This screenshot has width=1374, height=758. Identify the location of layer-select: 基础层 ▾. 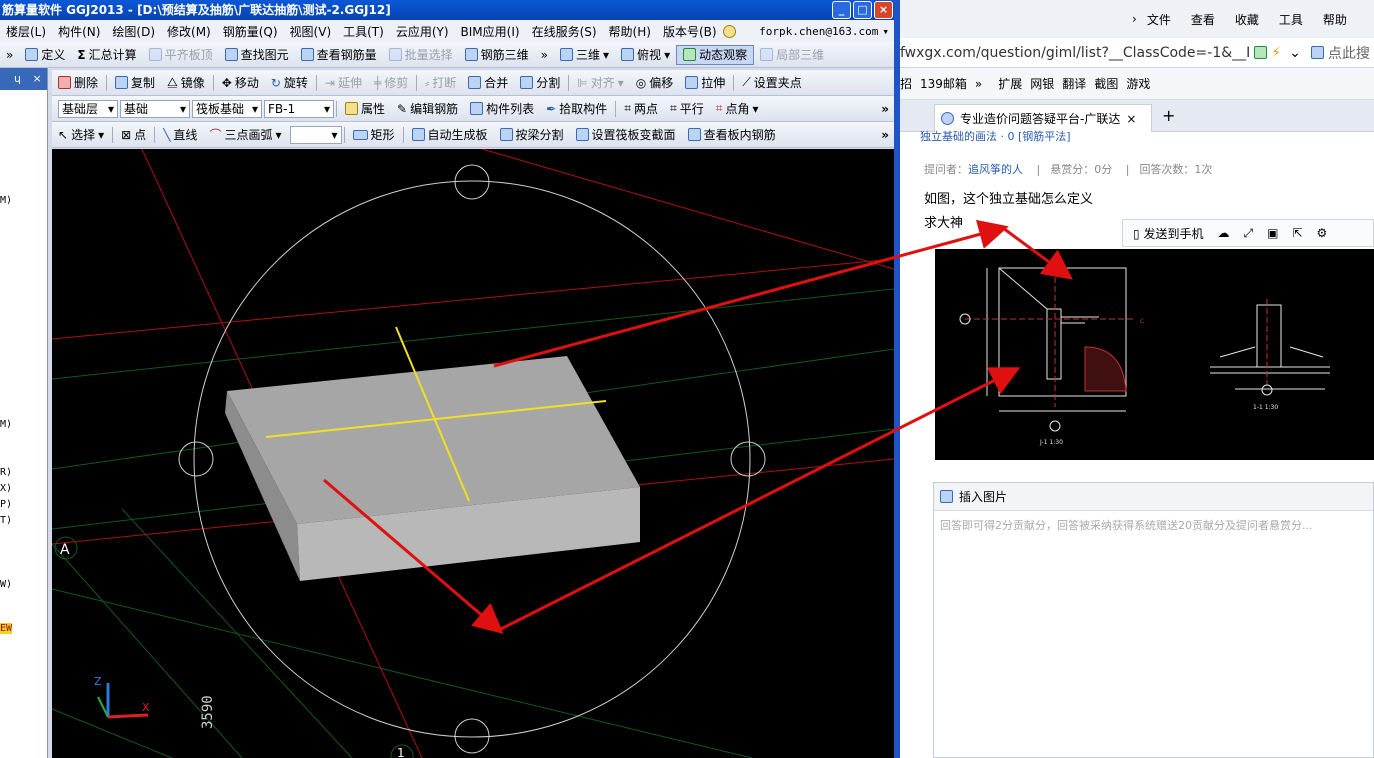
(88, 108).